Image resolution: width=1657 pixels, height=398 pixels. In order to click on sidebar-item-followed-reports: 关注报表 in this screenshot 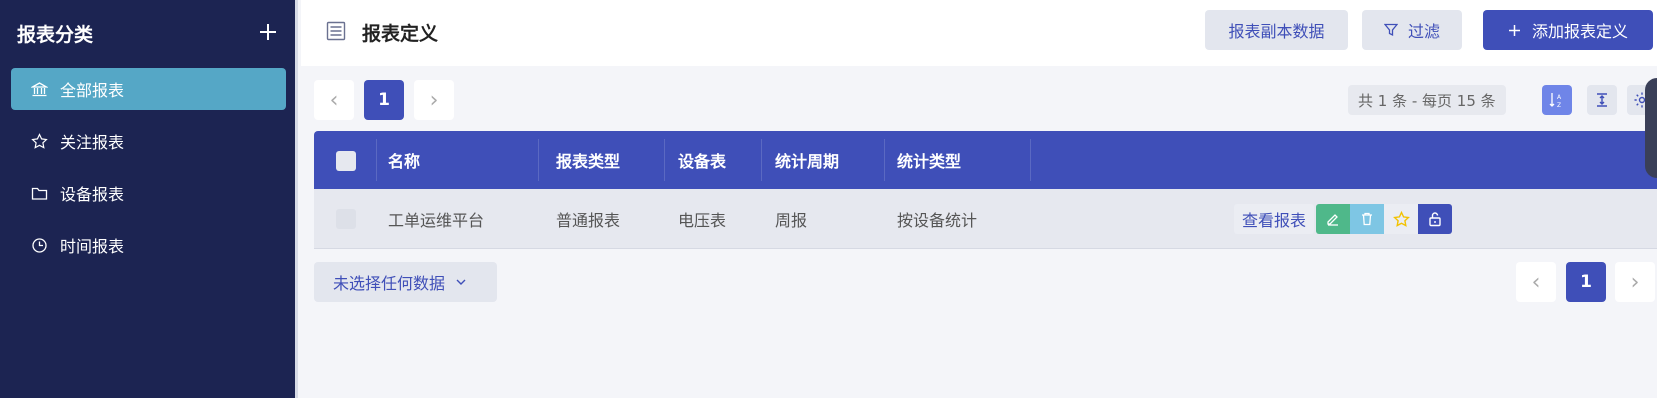, I will do `click(148, 141)`.